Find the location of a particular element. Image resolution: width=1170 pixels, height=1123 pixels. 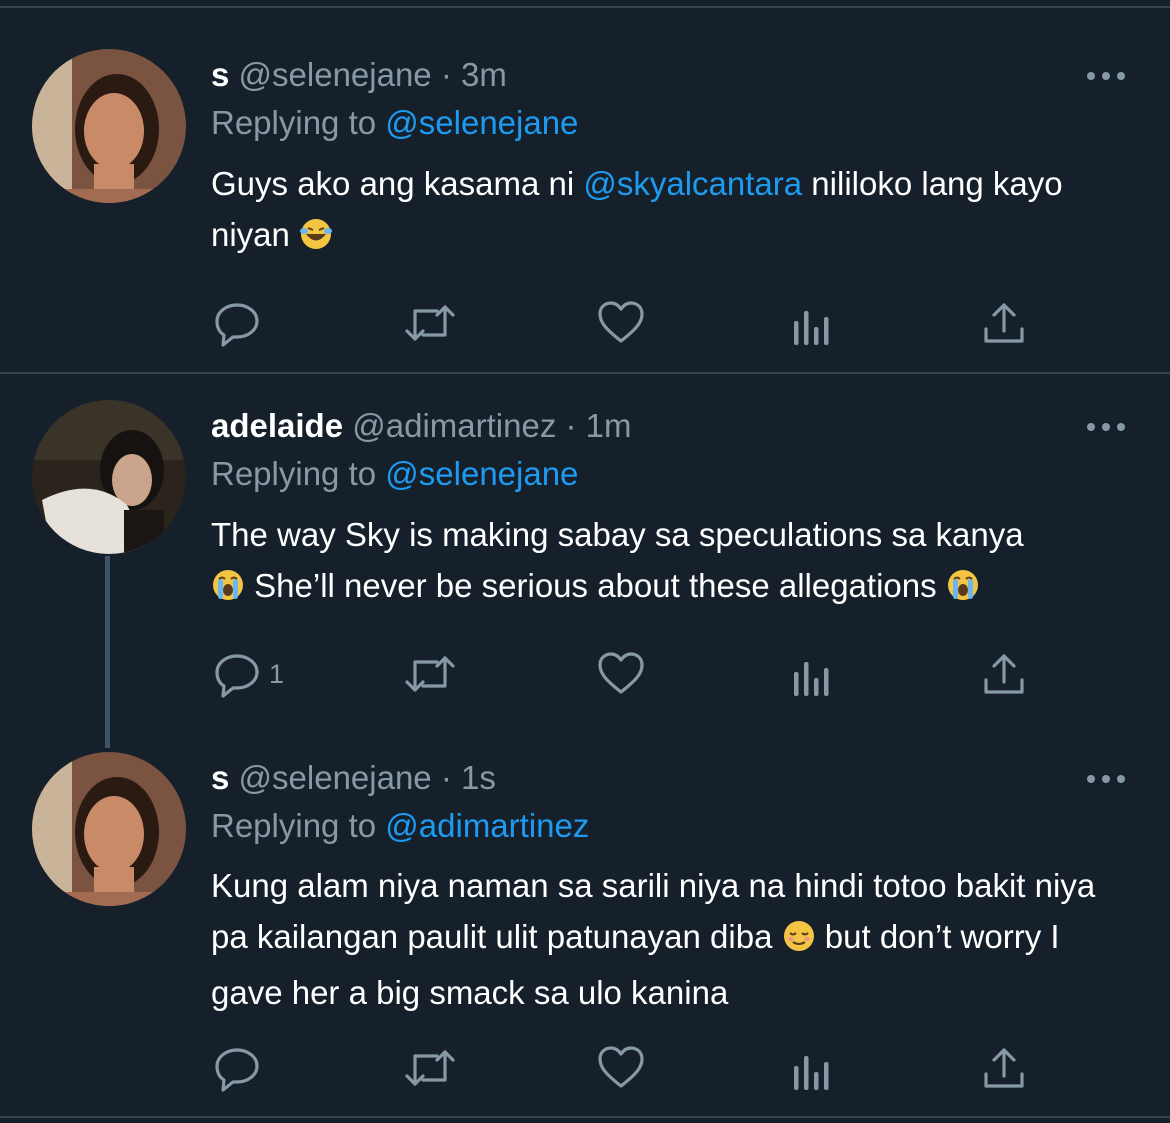

replying-handle-link: @adimartinez is located at coordinates (487, 825).